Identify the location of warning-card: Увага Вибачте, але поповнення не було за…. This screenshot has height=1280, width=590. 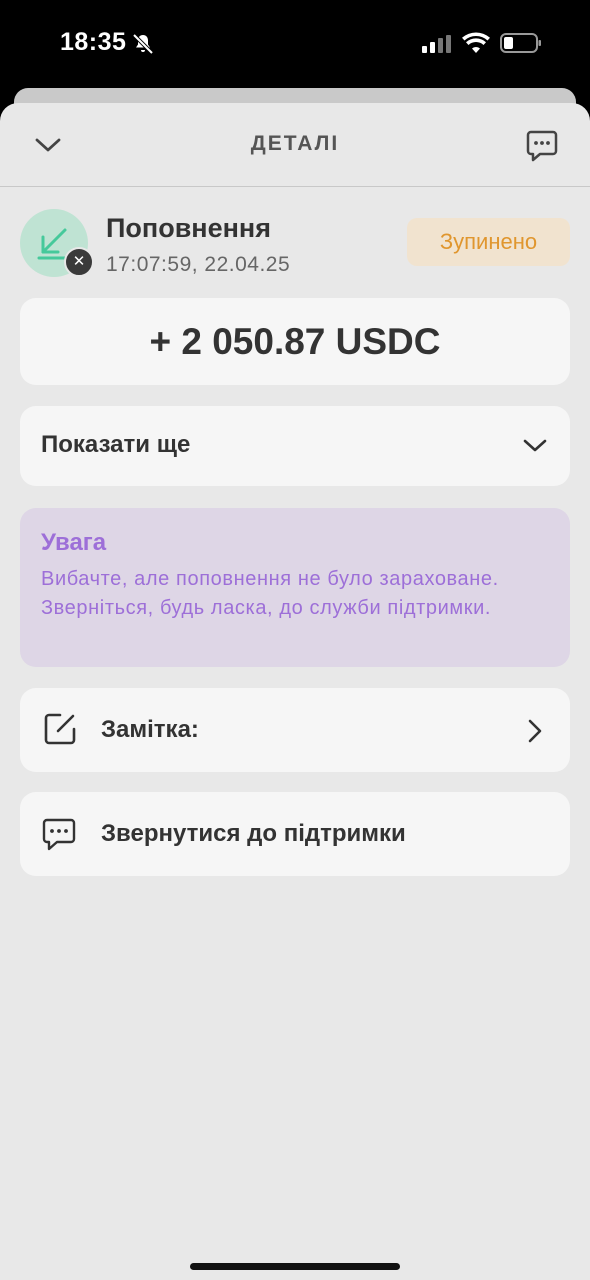
(295, 587).